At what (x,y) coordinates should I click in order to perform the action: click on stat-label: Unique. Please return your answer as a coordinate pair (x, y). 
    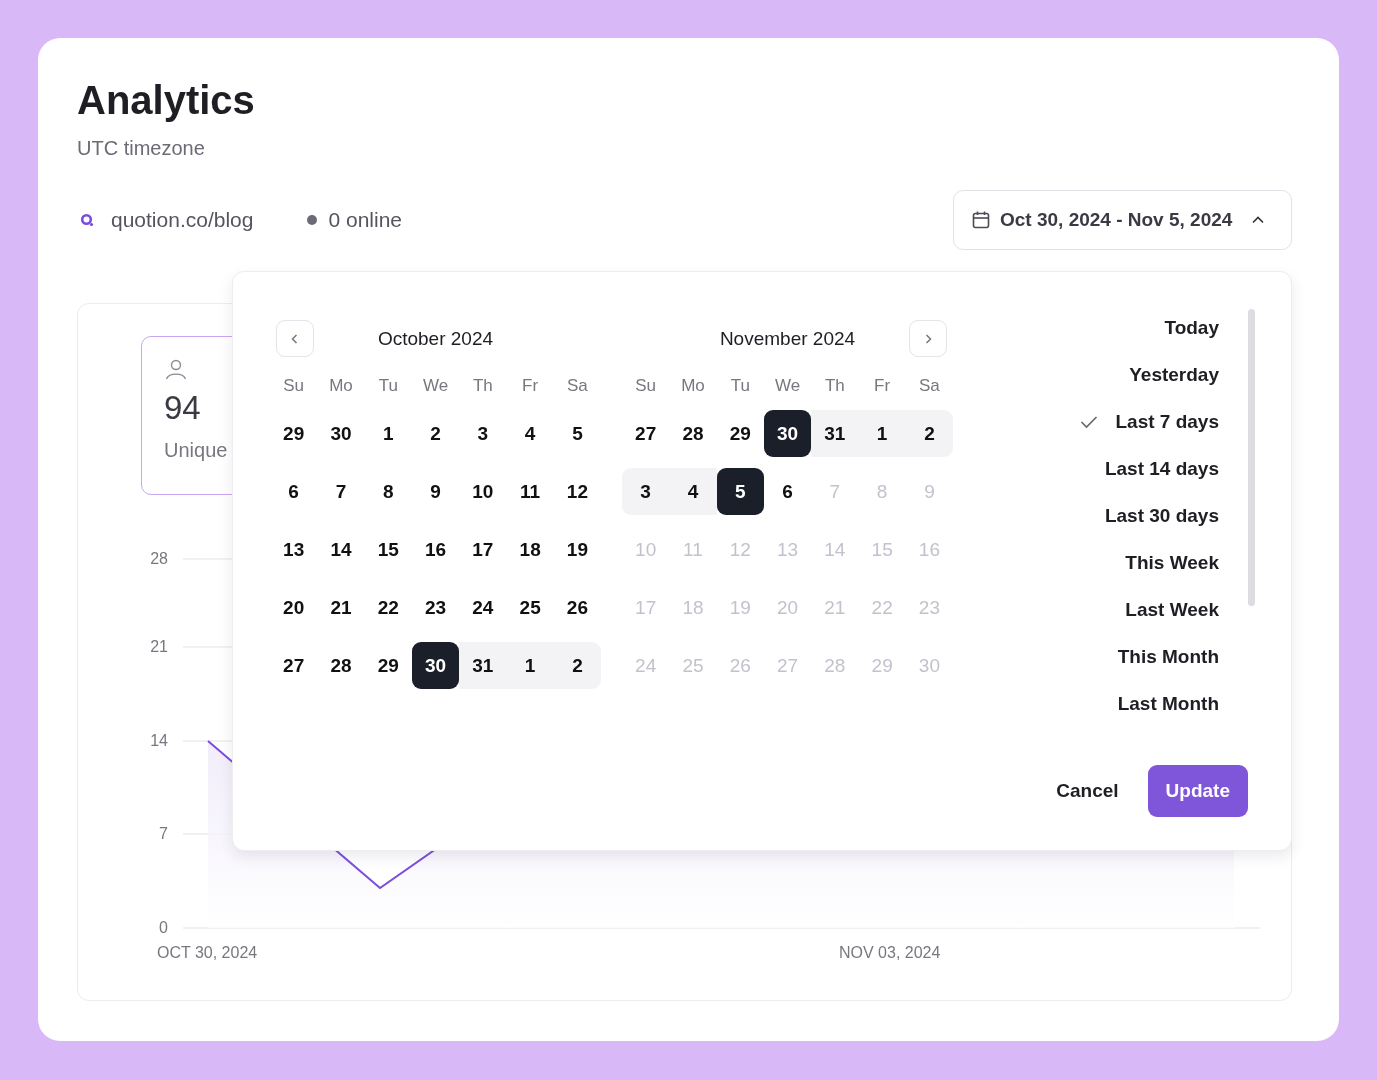
    Looking at the image, I should click on (196, 450).